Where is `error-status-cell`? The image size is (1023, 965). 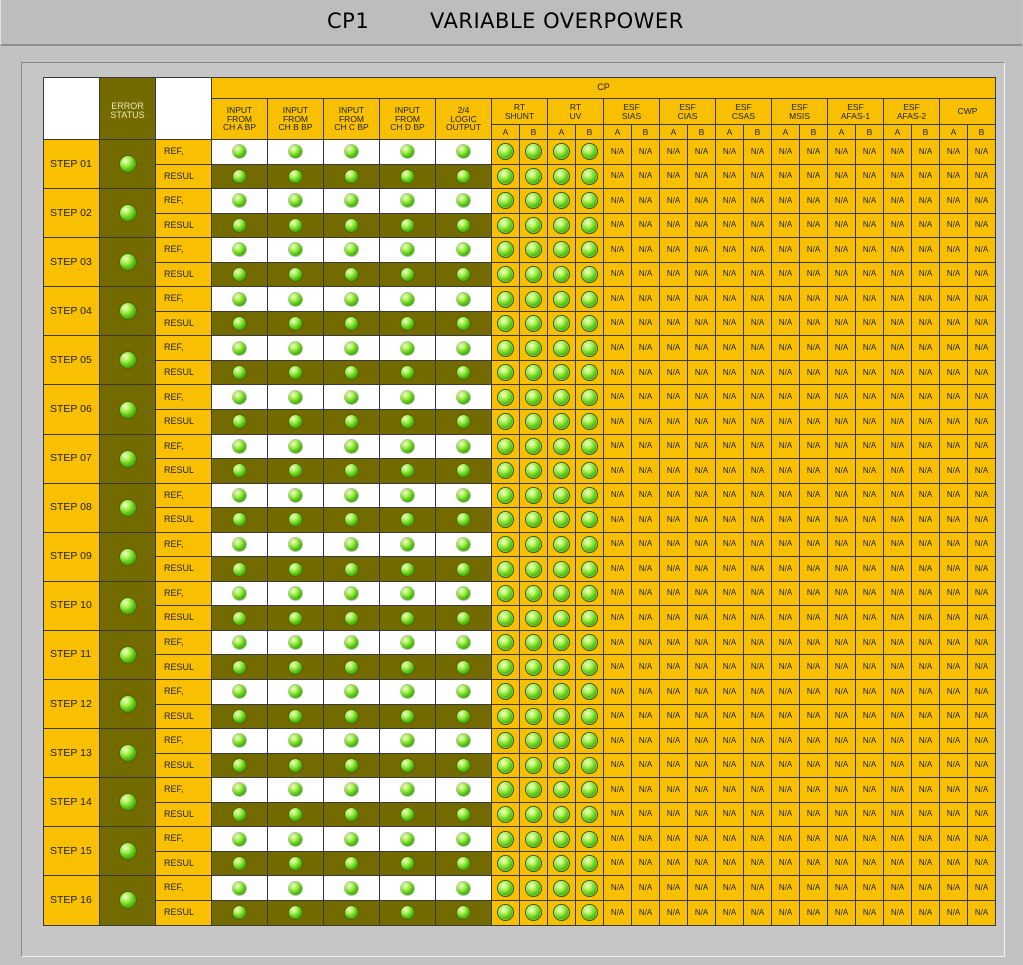
error-status-cell is located at coordinates (127, 753).